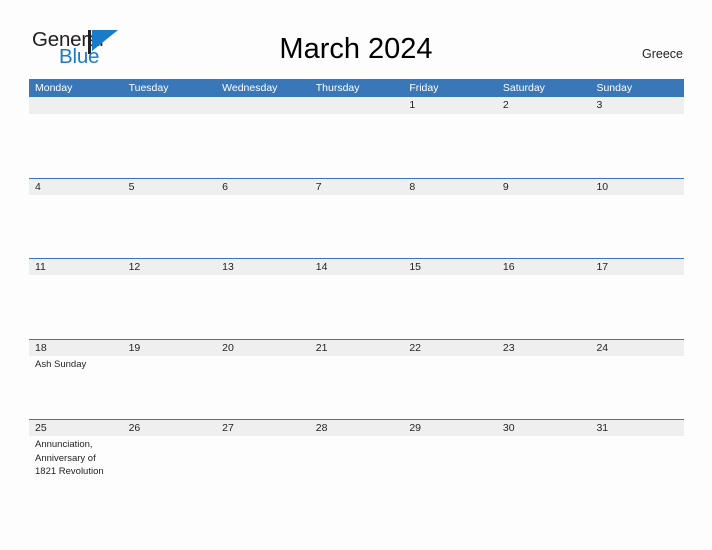 This screenshot has width=712, height=550. Describe the element at coordinates (450, 348) in the screenshot. I see `day-number-22: 22` at that location.